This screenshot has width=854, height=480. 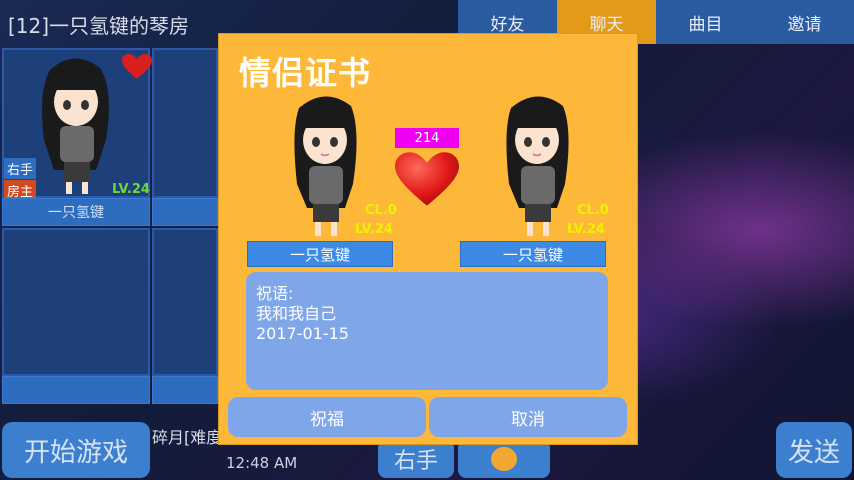 What do you see at coordinates (275, 293) in the screenshot?
I see `blessing-label: 祝语:` at bounding box center [275, 293].